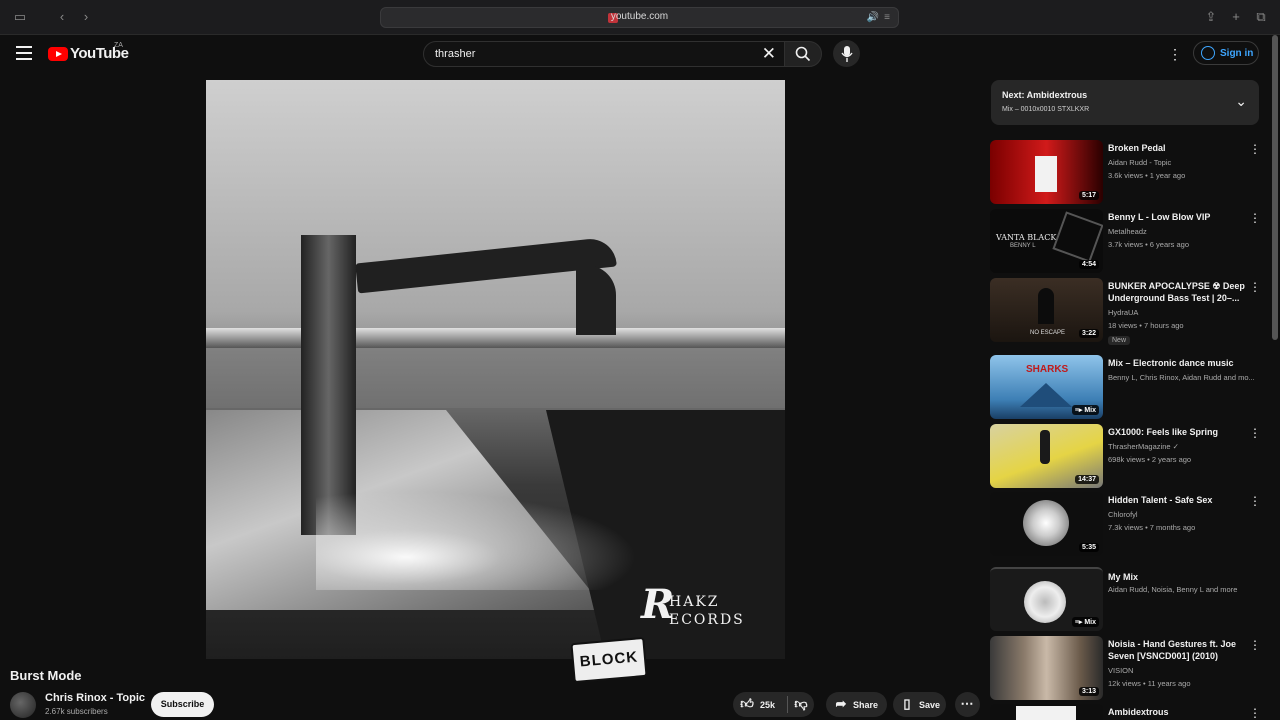 Image resolution: width=1280 pixels, height=720 pixels. What do you see at coordinates (1175, 54) in the screenshot?
I see `settings-menu-icon: ⋮` at bounding box center [1175, 54].